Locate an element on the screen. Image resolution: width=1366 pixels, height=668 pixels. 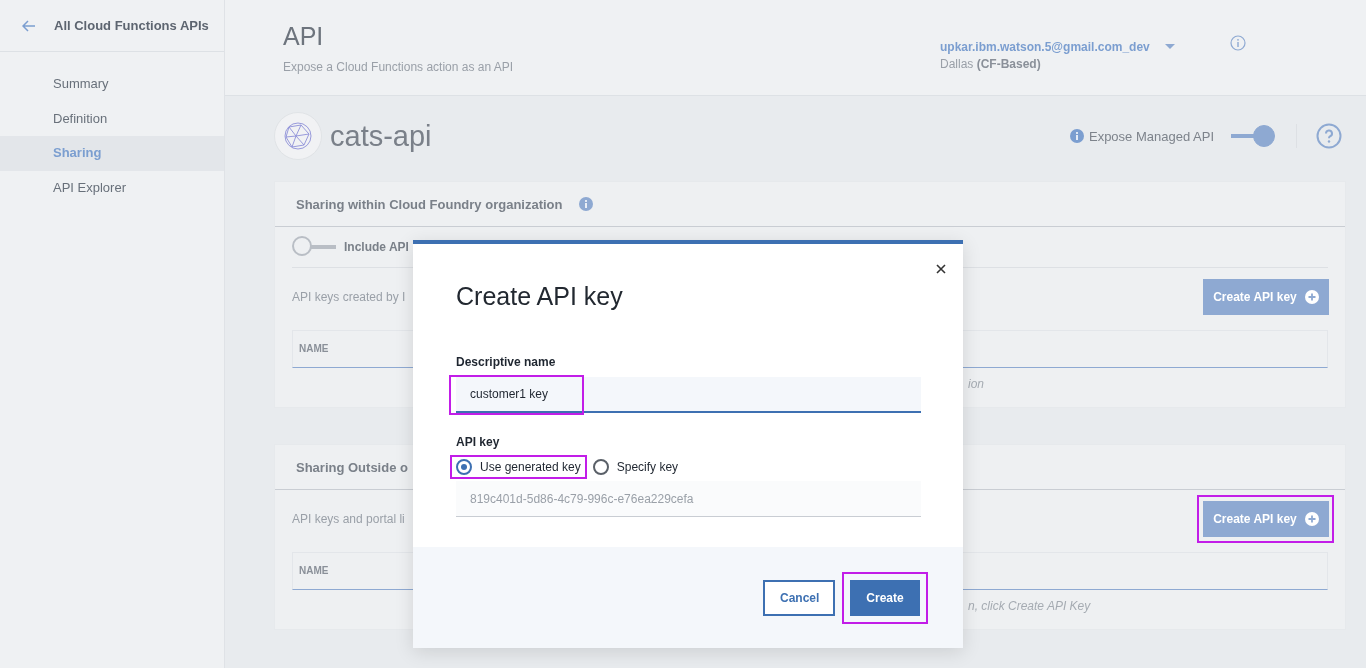
page-subtitle: Expose a Cloud Functions action as an API is located at coordinates (399, 67).